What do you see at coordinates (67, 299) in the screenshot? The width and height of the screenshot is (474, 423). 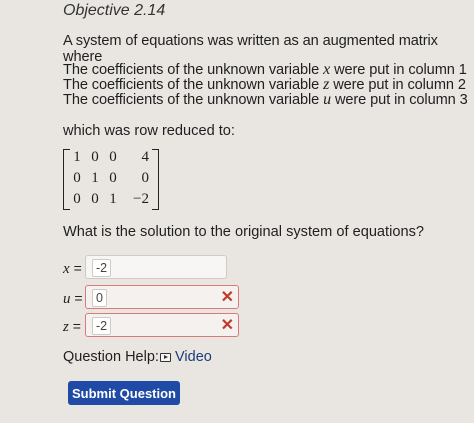 I see `answer-variable: u` at bounding box center [67, 299].